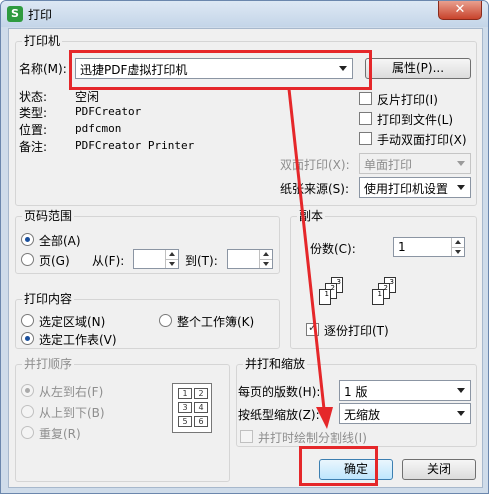  I want to click on type-value: PDFCreator, so click(108, 111).